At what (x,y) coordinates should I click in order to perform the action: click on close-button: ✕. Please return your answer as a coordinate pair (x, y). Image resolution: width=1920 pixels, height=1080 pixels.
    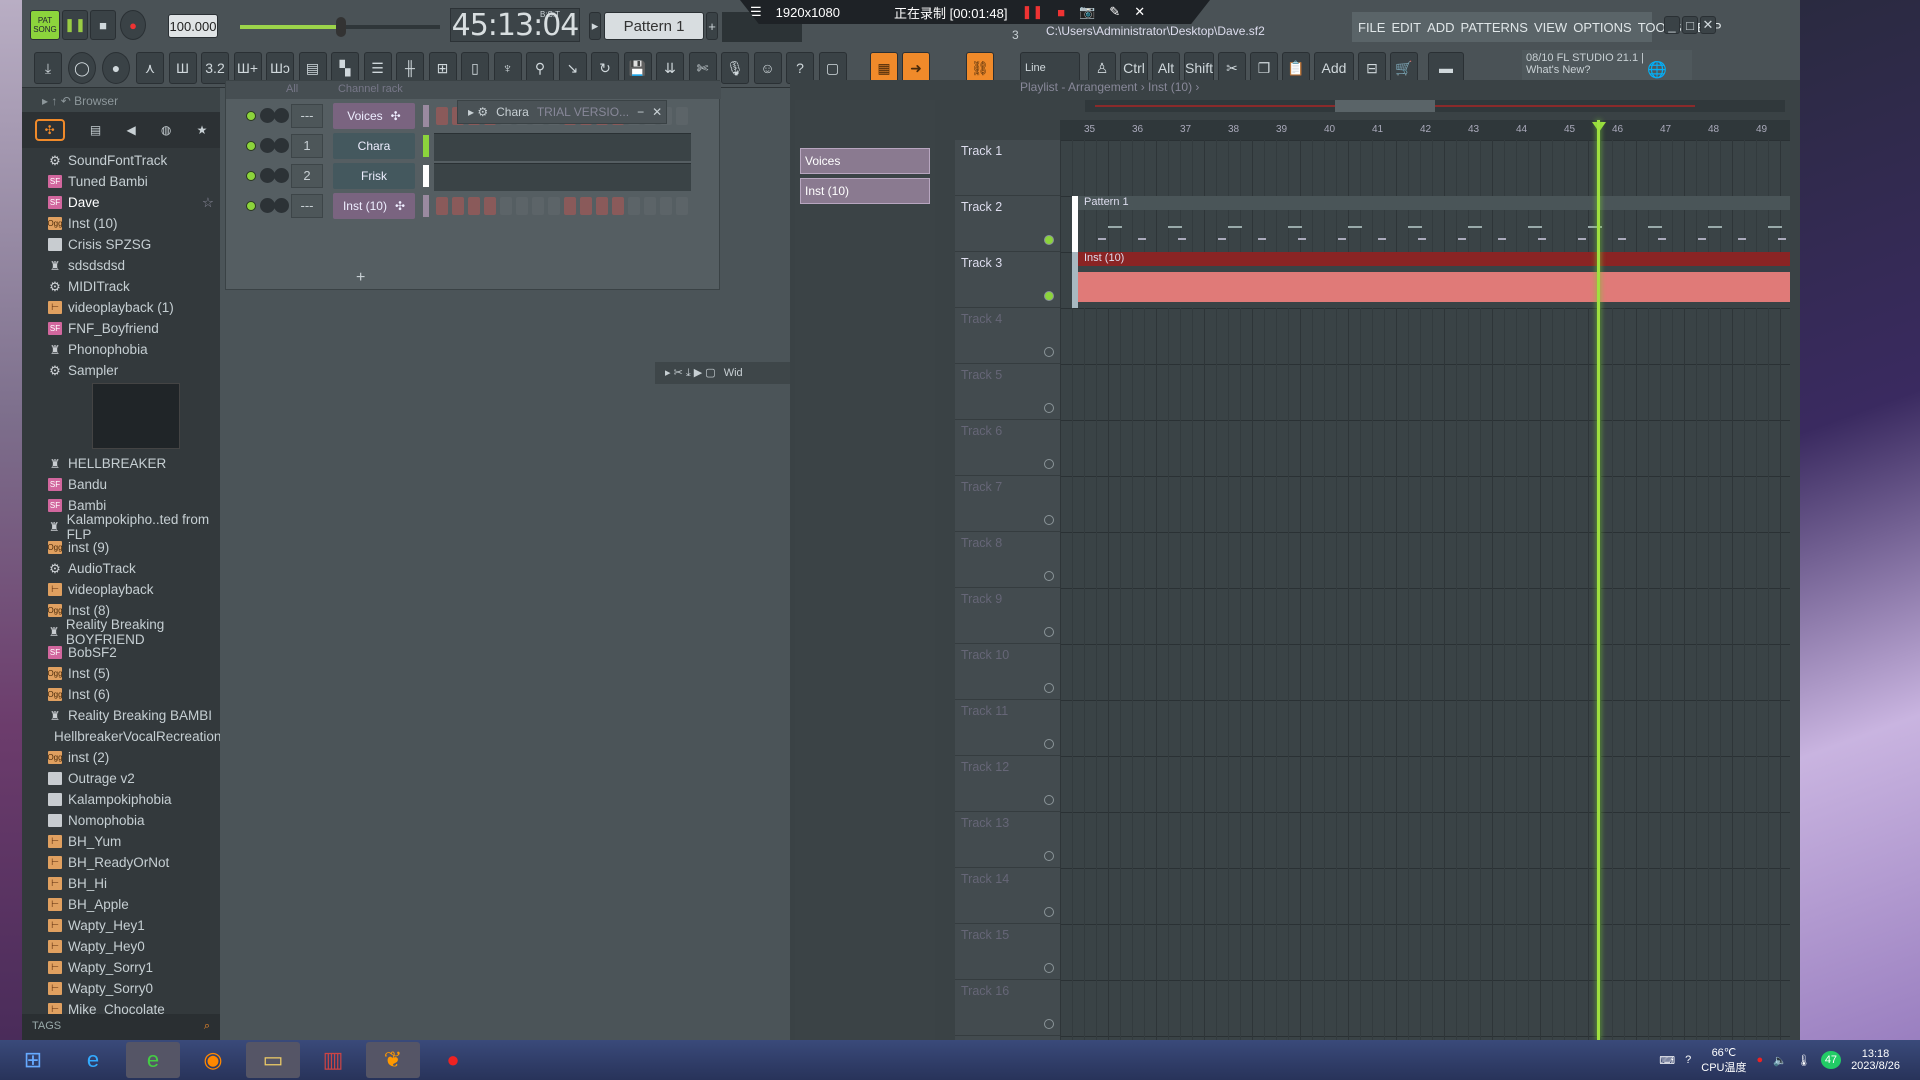
    Looking at the image, I should click on (1708, 25).